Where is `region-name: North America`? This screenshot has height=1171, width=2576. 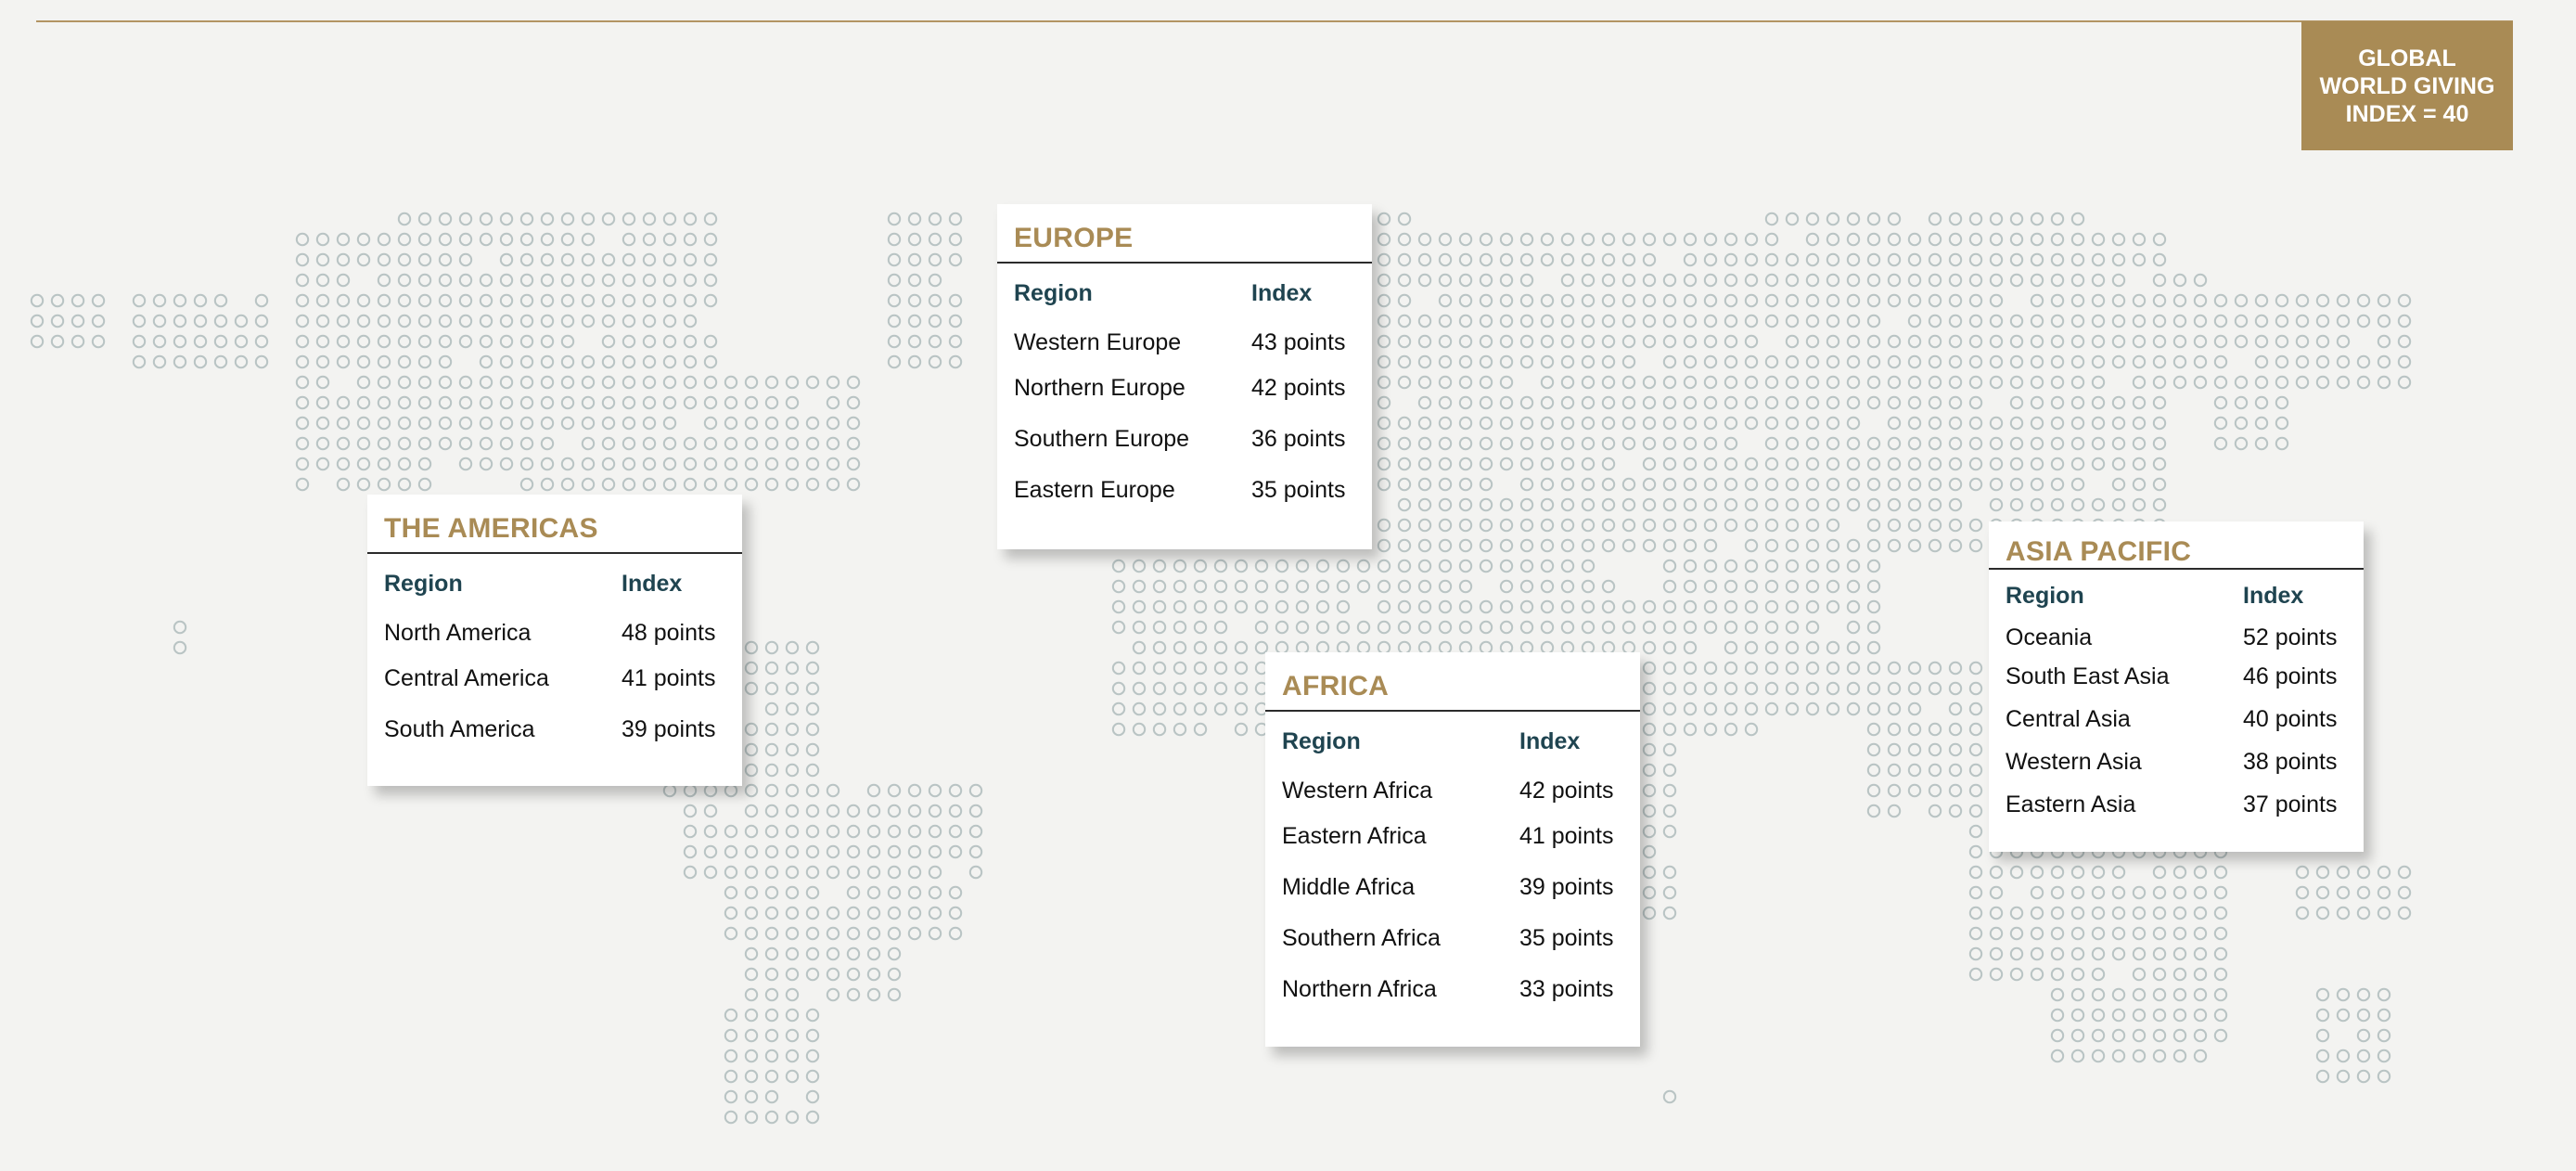 region-name: North America is located at coordinates (458, 633).